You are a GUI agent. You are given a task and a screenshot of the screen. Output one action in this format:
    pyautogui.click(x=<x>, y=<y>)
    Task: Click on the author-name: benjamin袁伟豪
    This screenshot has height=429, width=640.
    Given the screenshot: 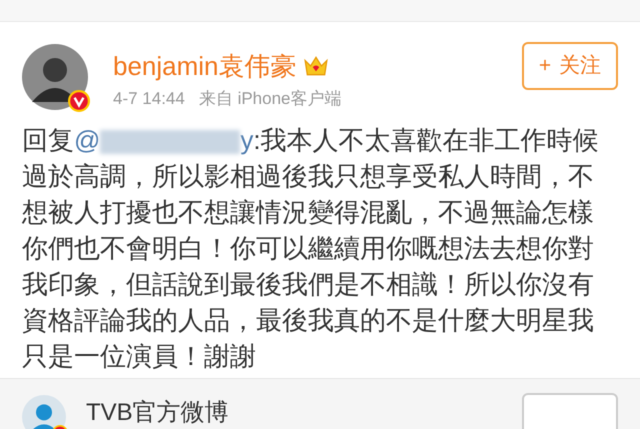 What is the action you would take?
    pyautogui.click(x=205, y=66)
    